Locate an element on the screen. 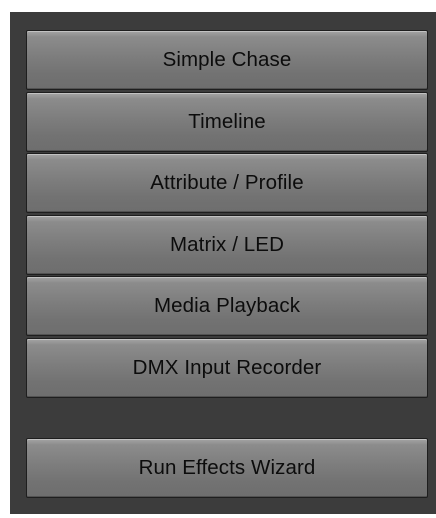 The height and width of the screenshot is (518, 436). matrix-led-button: Matrix / LED is located at coordinates (227, 244).